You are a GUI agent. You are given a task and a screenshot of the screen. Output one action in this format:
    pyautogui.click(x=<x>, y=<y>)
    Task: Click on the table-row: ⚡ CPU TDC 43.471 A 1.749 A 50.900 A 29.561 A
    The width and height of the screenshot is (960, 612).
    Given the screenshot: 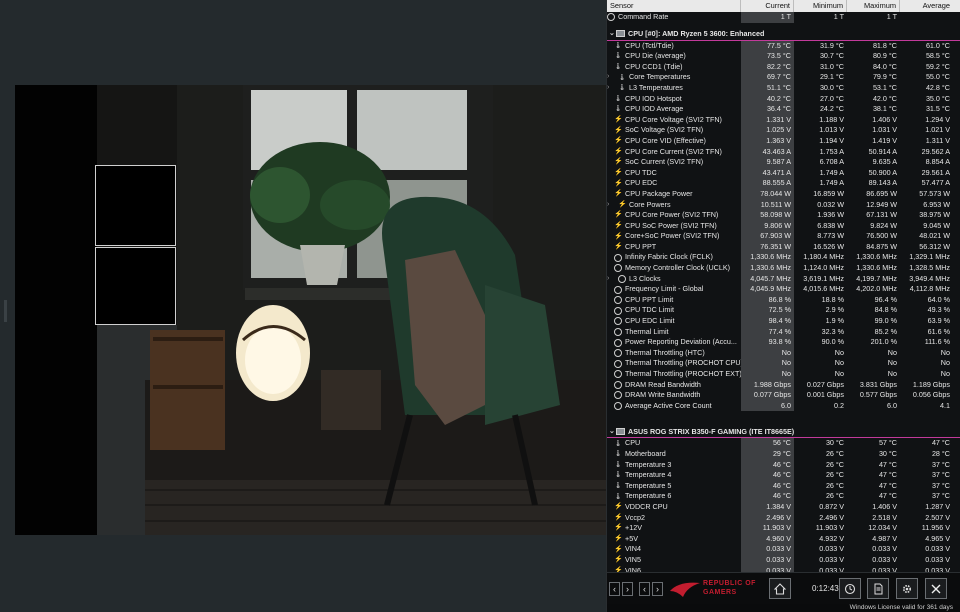 What is the action you would take?
    pyautogui.click(x=783, y=173)
    